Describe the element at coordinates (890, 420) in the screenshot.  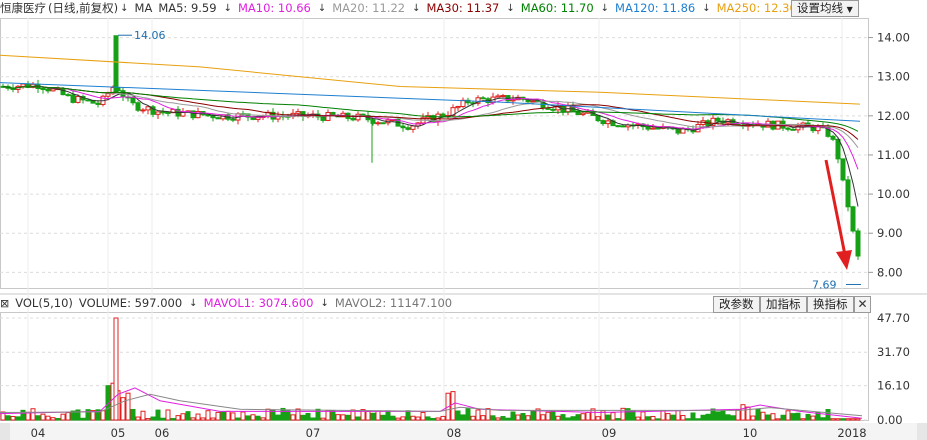
I see `volume-tick-label: 0.00` at that location.